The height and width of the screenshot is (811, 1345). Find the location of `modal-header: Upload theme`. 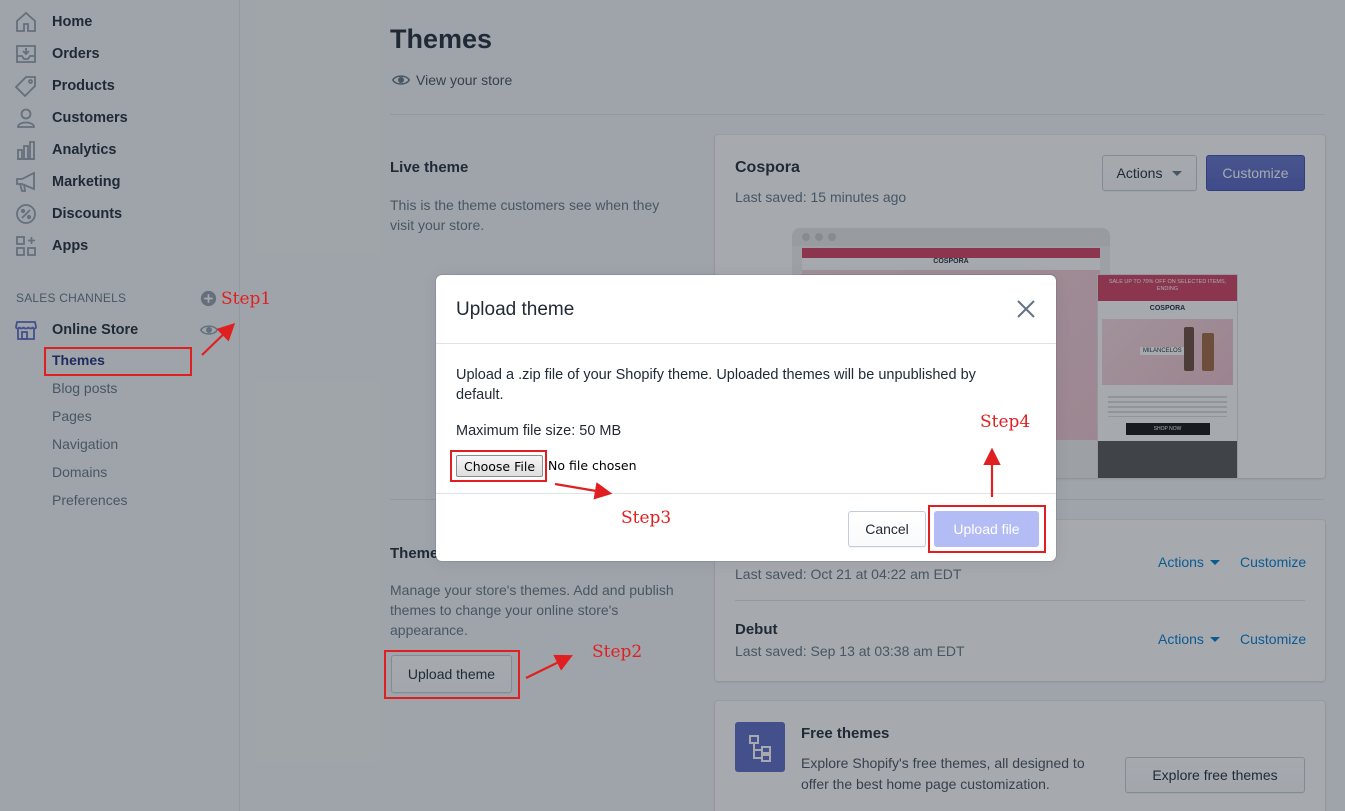

modal-header: Upload theme is located at coordinates (746, 309).